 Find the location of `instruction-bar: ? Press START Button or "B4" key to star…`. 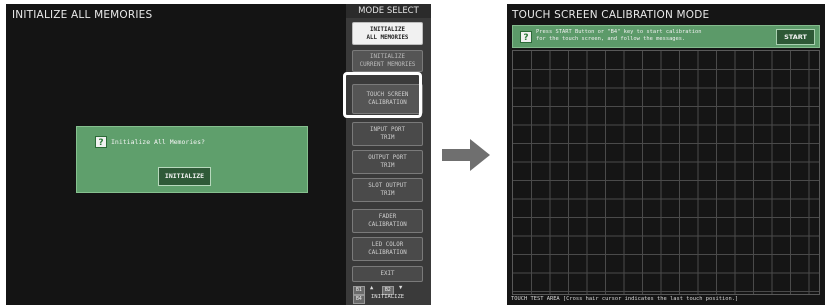

instruction-bar: ? Press START Button or "B4" key to star… is located at coordinates (666, 36).